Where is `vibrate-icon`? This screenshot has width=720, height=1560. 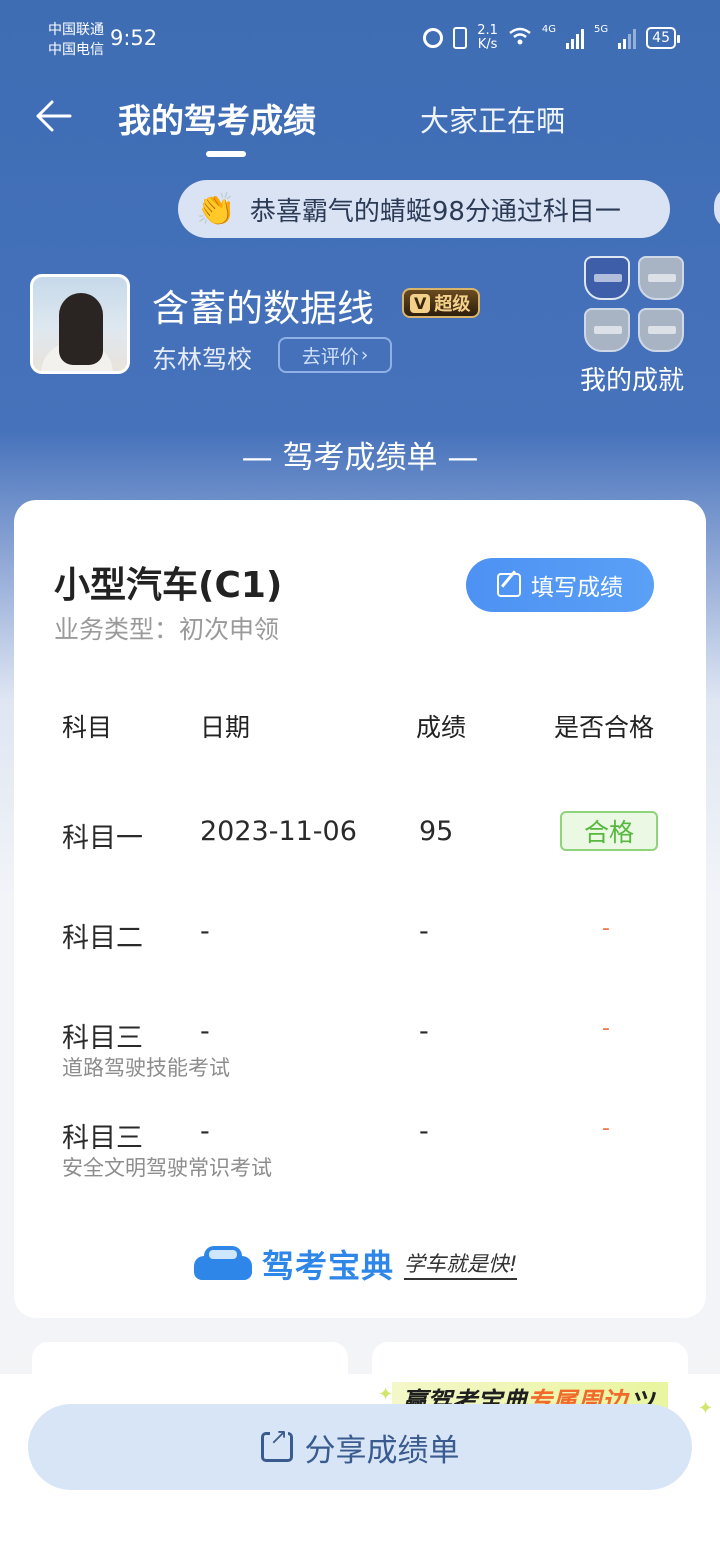
vibrate-icon is located at coordinates (460, 38).